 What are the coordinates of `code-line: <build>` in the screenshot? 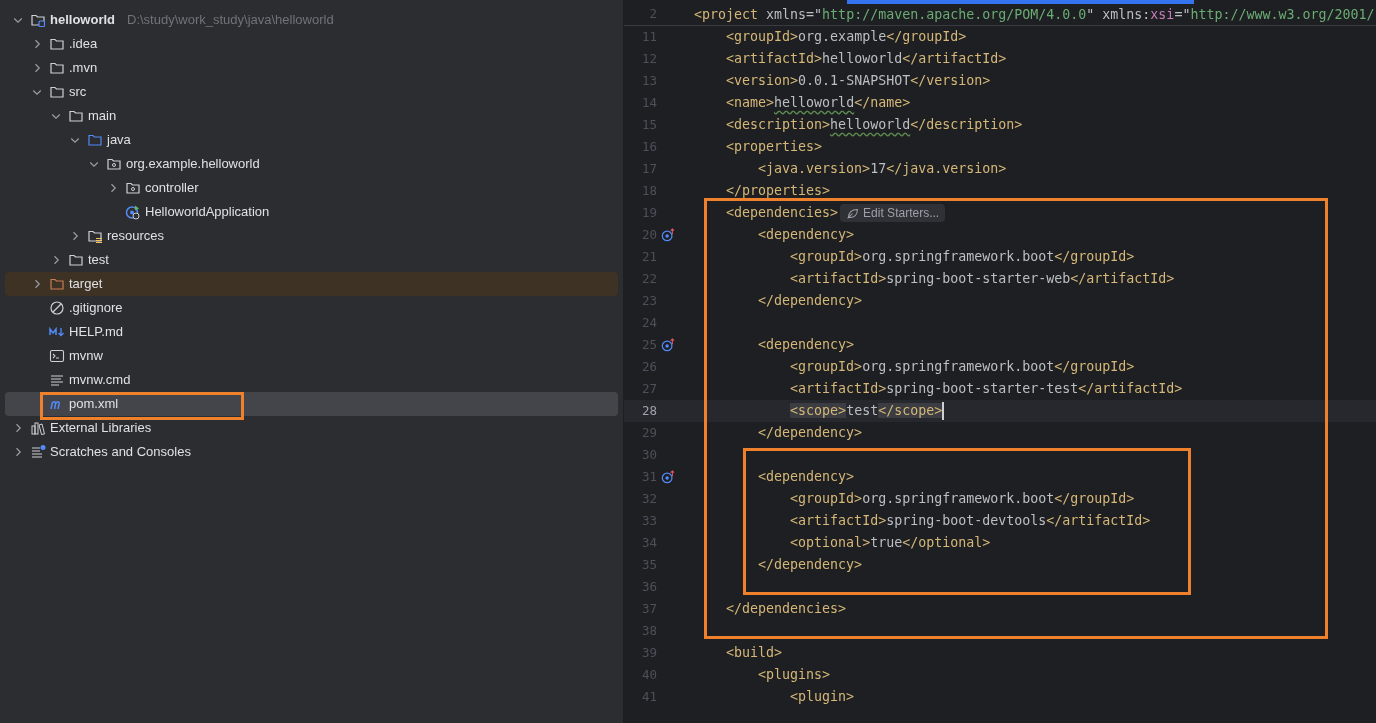 It's located at (754, 653).